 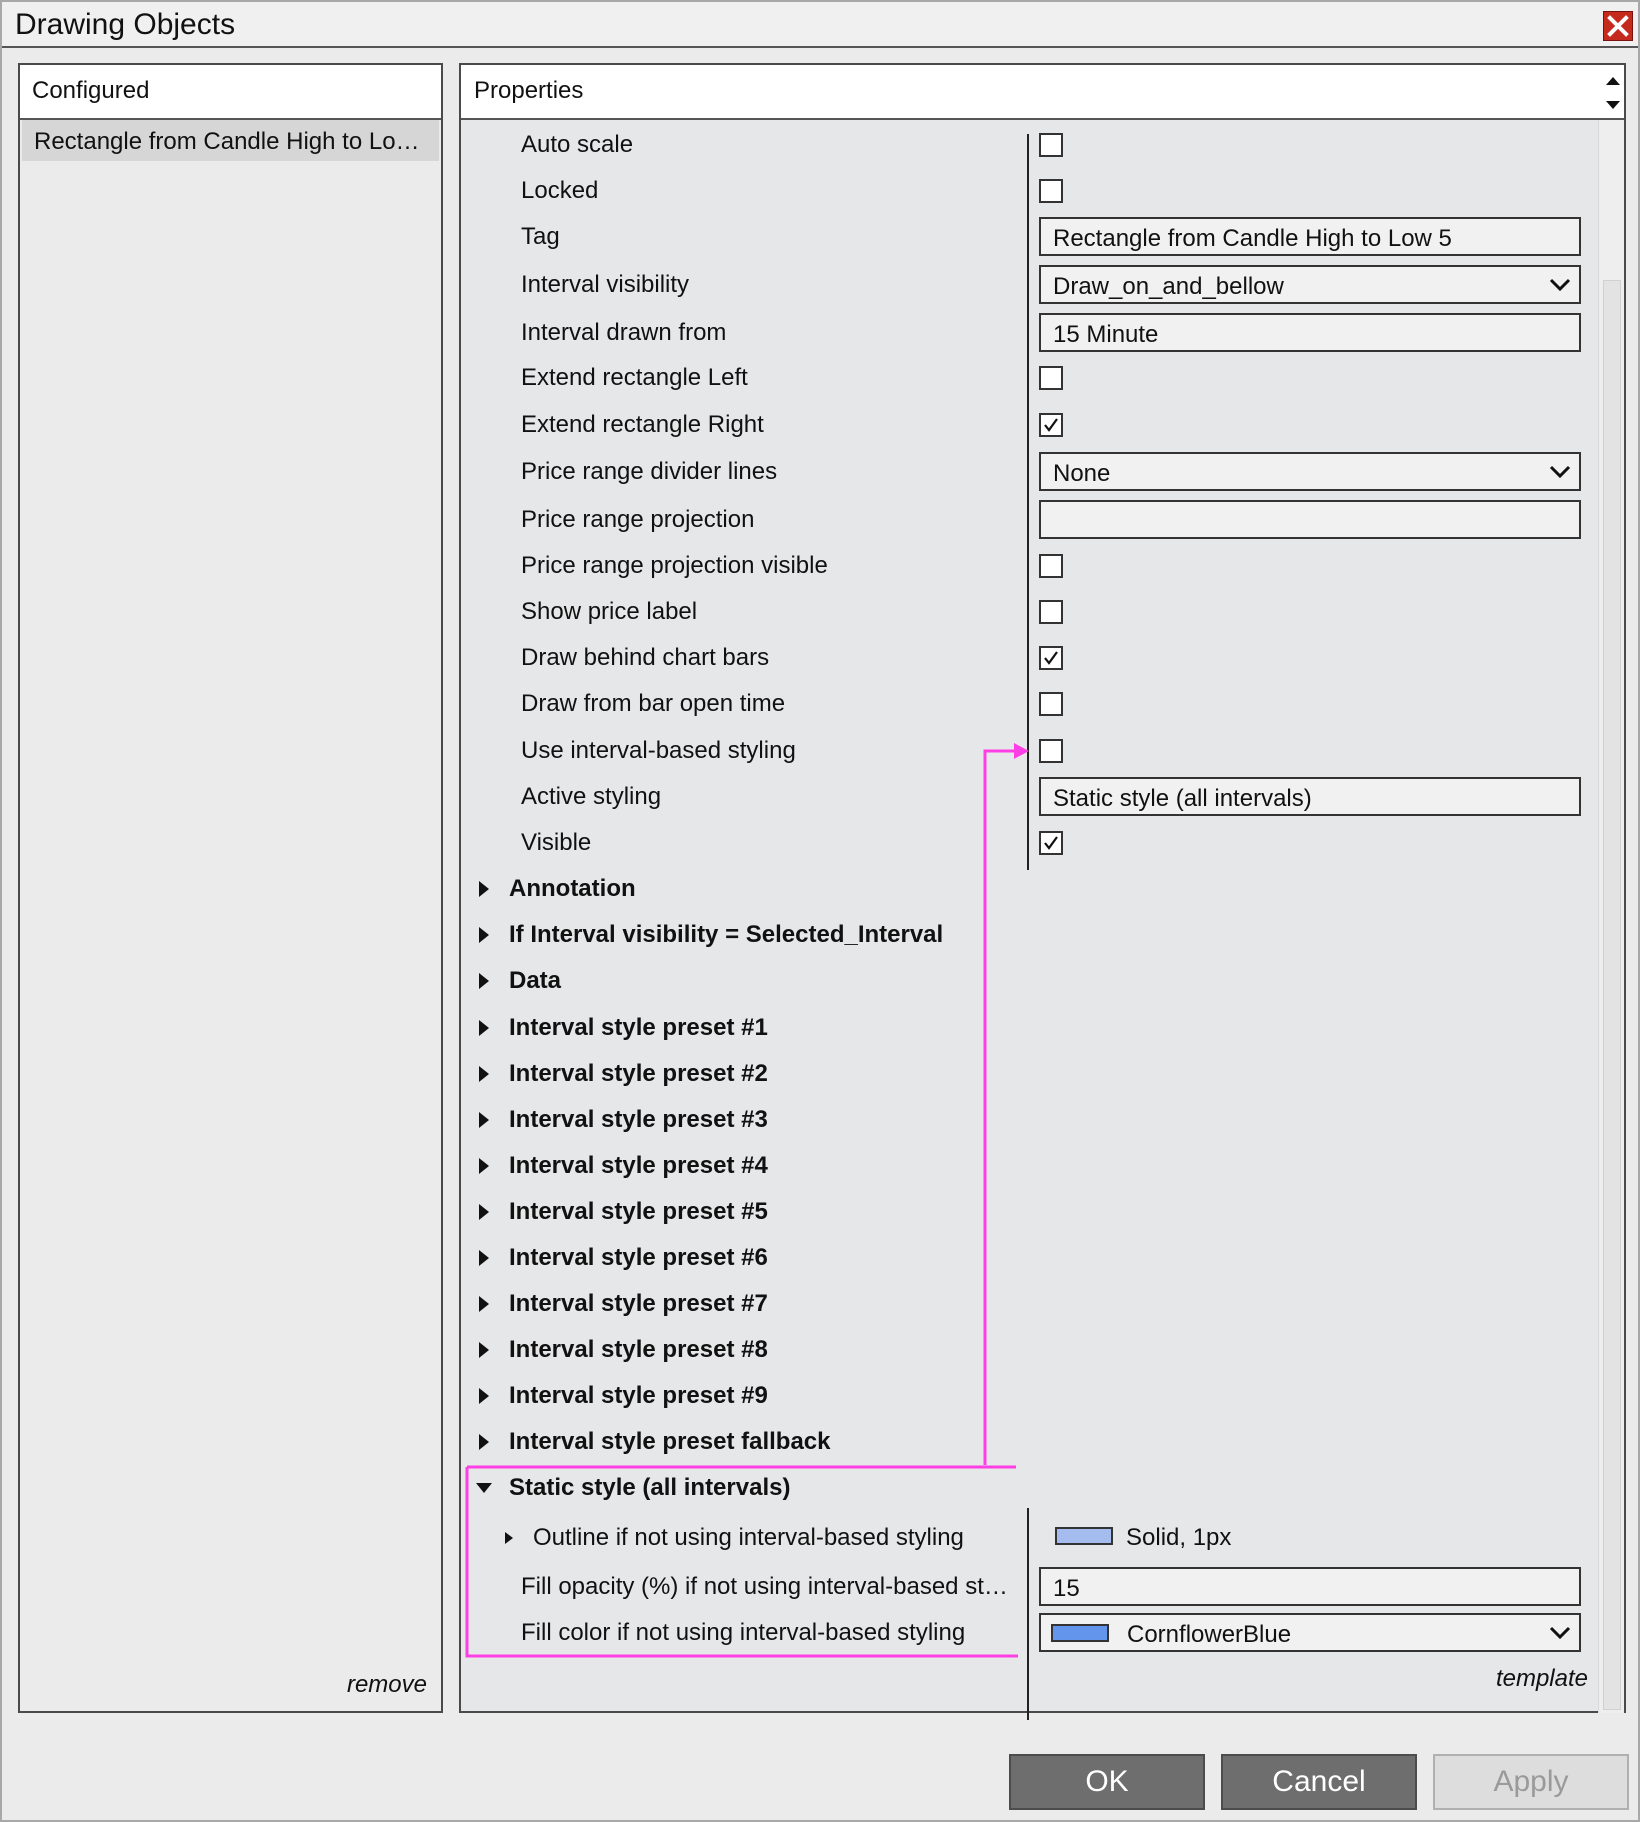 I want to click on ok-button: OK, so click(x=1107, y=1782).